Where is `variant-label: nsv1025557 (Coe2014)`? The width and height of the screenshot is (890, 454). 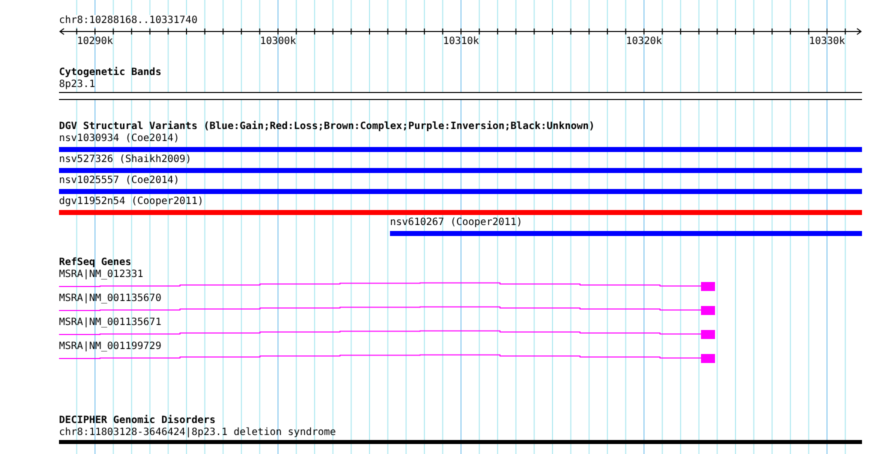 variant-label: nsv1025557 (Coe2014) is located at coordinates (119, 181).